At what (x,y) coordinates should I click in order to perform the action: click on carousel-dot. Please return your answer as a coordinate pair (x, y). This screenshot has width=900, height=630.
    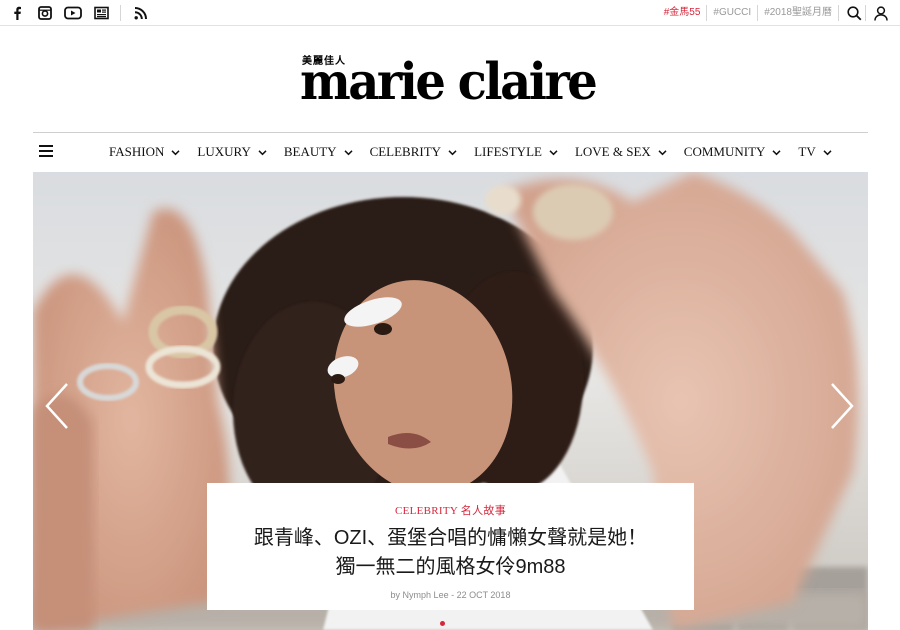
    Looking at the image, I should click on (442, 623).